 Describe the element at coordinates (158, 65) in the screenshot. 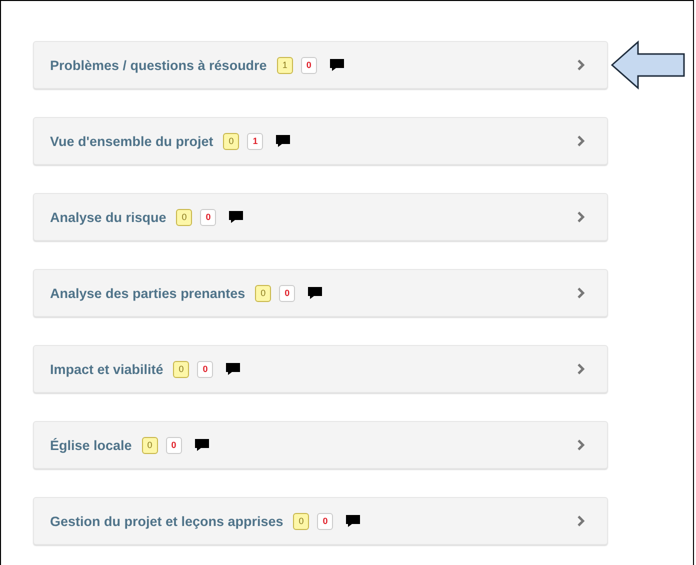

I see `section-title: Problèmes / questions à résoudre` at that location.